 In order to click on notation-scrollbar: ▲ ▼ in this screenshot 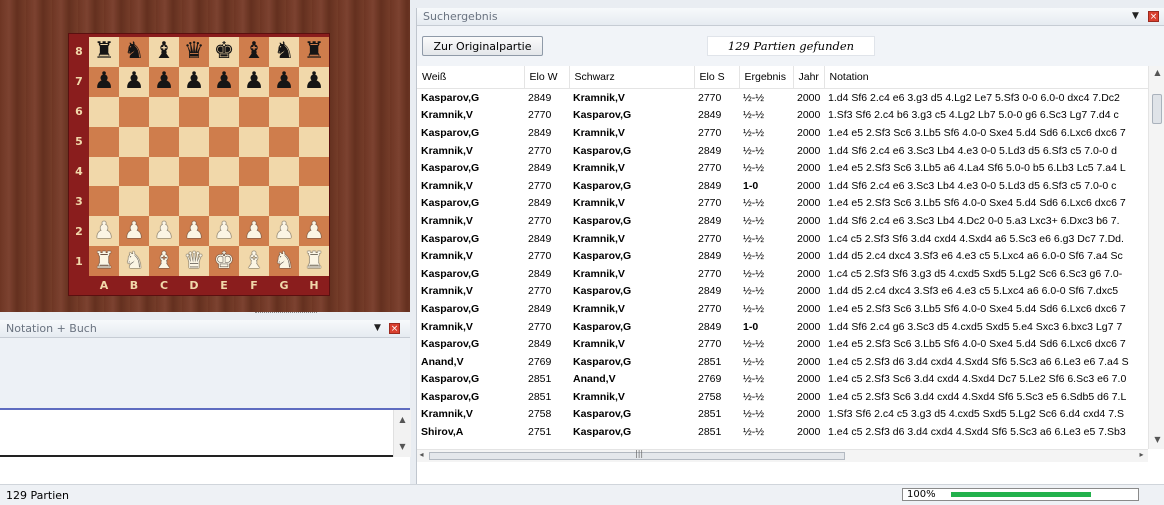, I will do `click(402, 433)`.